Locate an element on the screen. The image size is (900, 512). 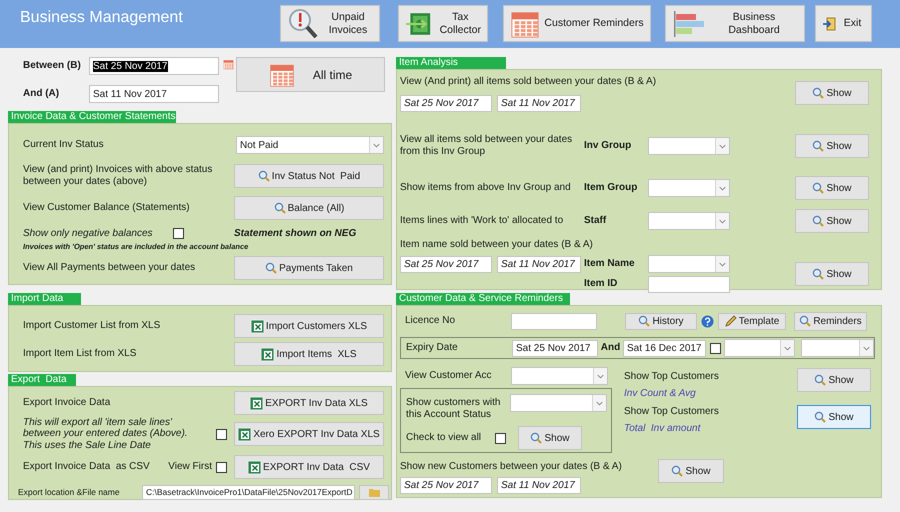
export-button: EXPORT Inv Data CSV is located at coordinates (309, 467).